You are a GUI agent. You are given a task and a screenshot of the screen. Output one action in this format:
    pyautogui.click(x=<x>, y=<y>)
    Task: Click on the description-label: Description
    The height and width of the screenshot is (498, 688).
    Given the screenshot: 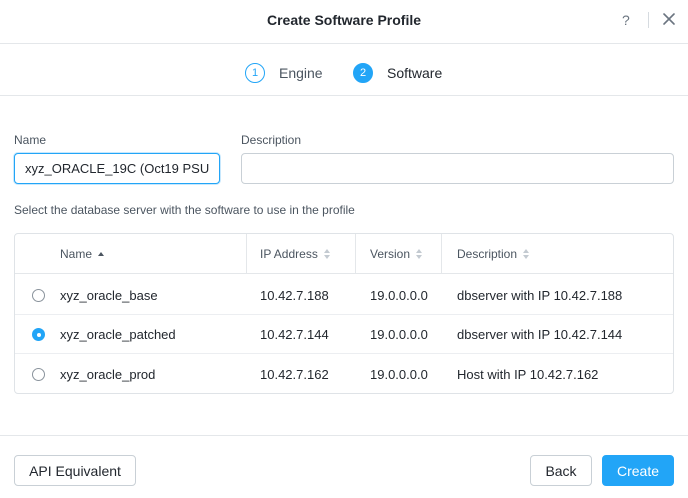 What is the action you would take?
    pyautogui.click(x=271, y=140)
    